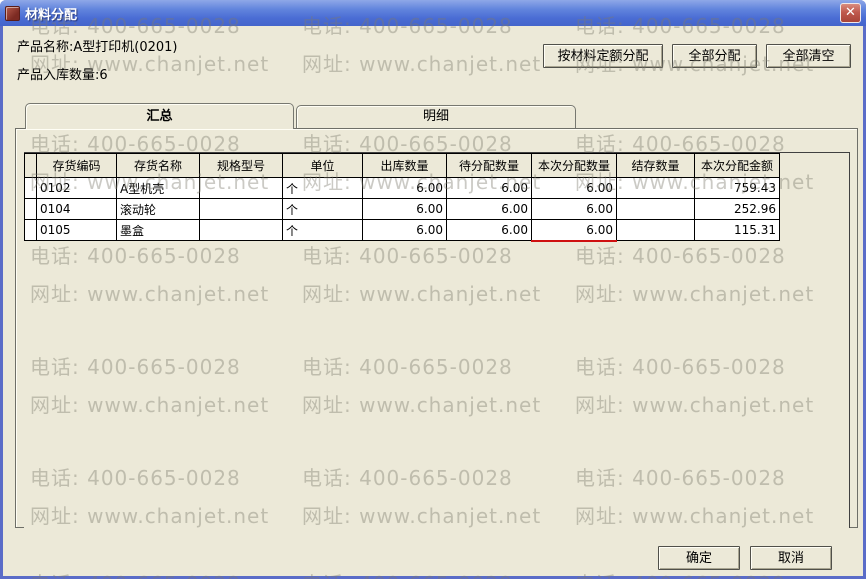 This screenshot has height=579, width=866. I want to click on cell: 252.96, so click(737, 209).